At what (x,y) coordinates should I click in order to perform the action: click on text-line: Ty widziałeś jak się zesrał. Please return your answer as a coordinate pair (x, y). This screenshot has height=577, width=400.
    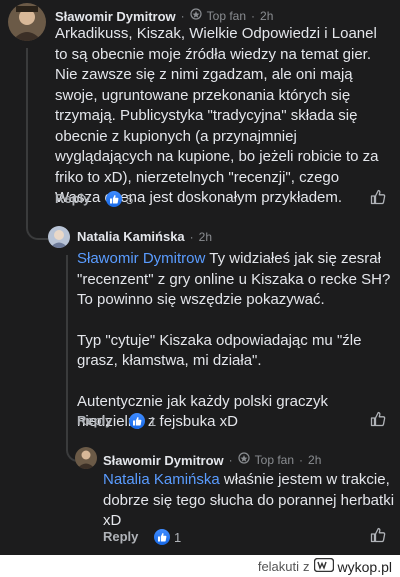
    Looking at the image, I should click on (295, 258).